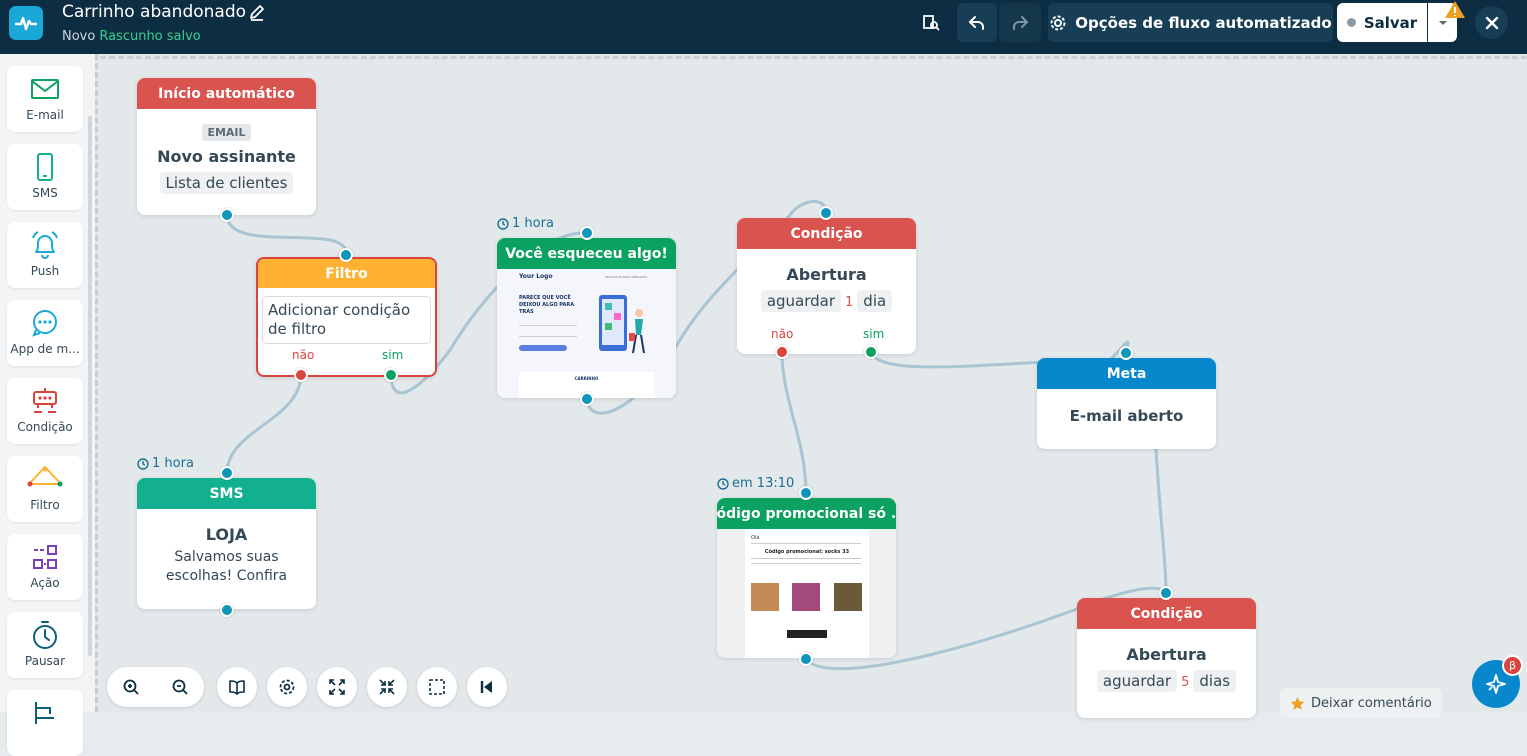 Image resolution: width=1527 pixels, height=756 pixels. What do you see at coordinates (1058, 22) in the screenshot?
I see `gear-icon` at bounding box center [1058, 22].